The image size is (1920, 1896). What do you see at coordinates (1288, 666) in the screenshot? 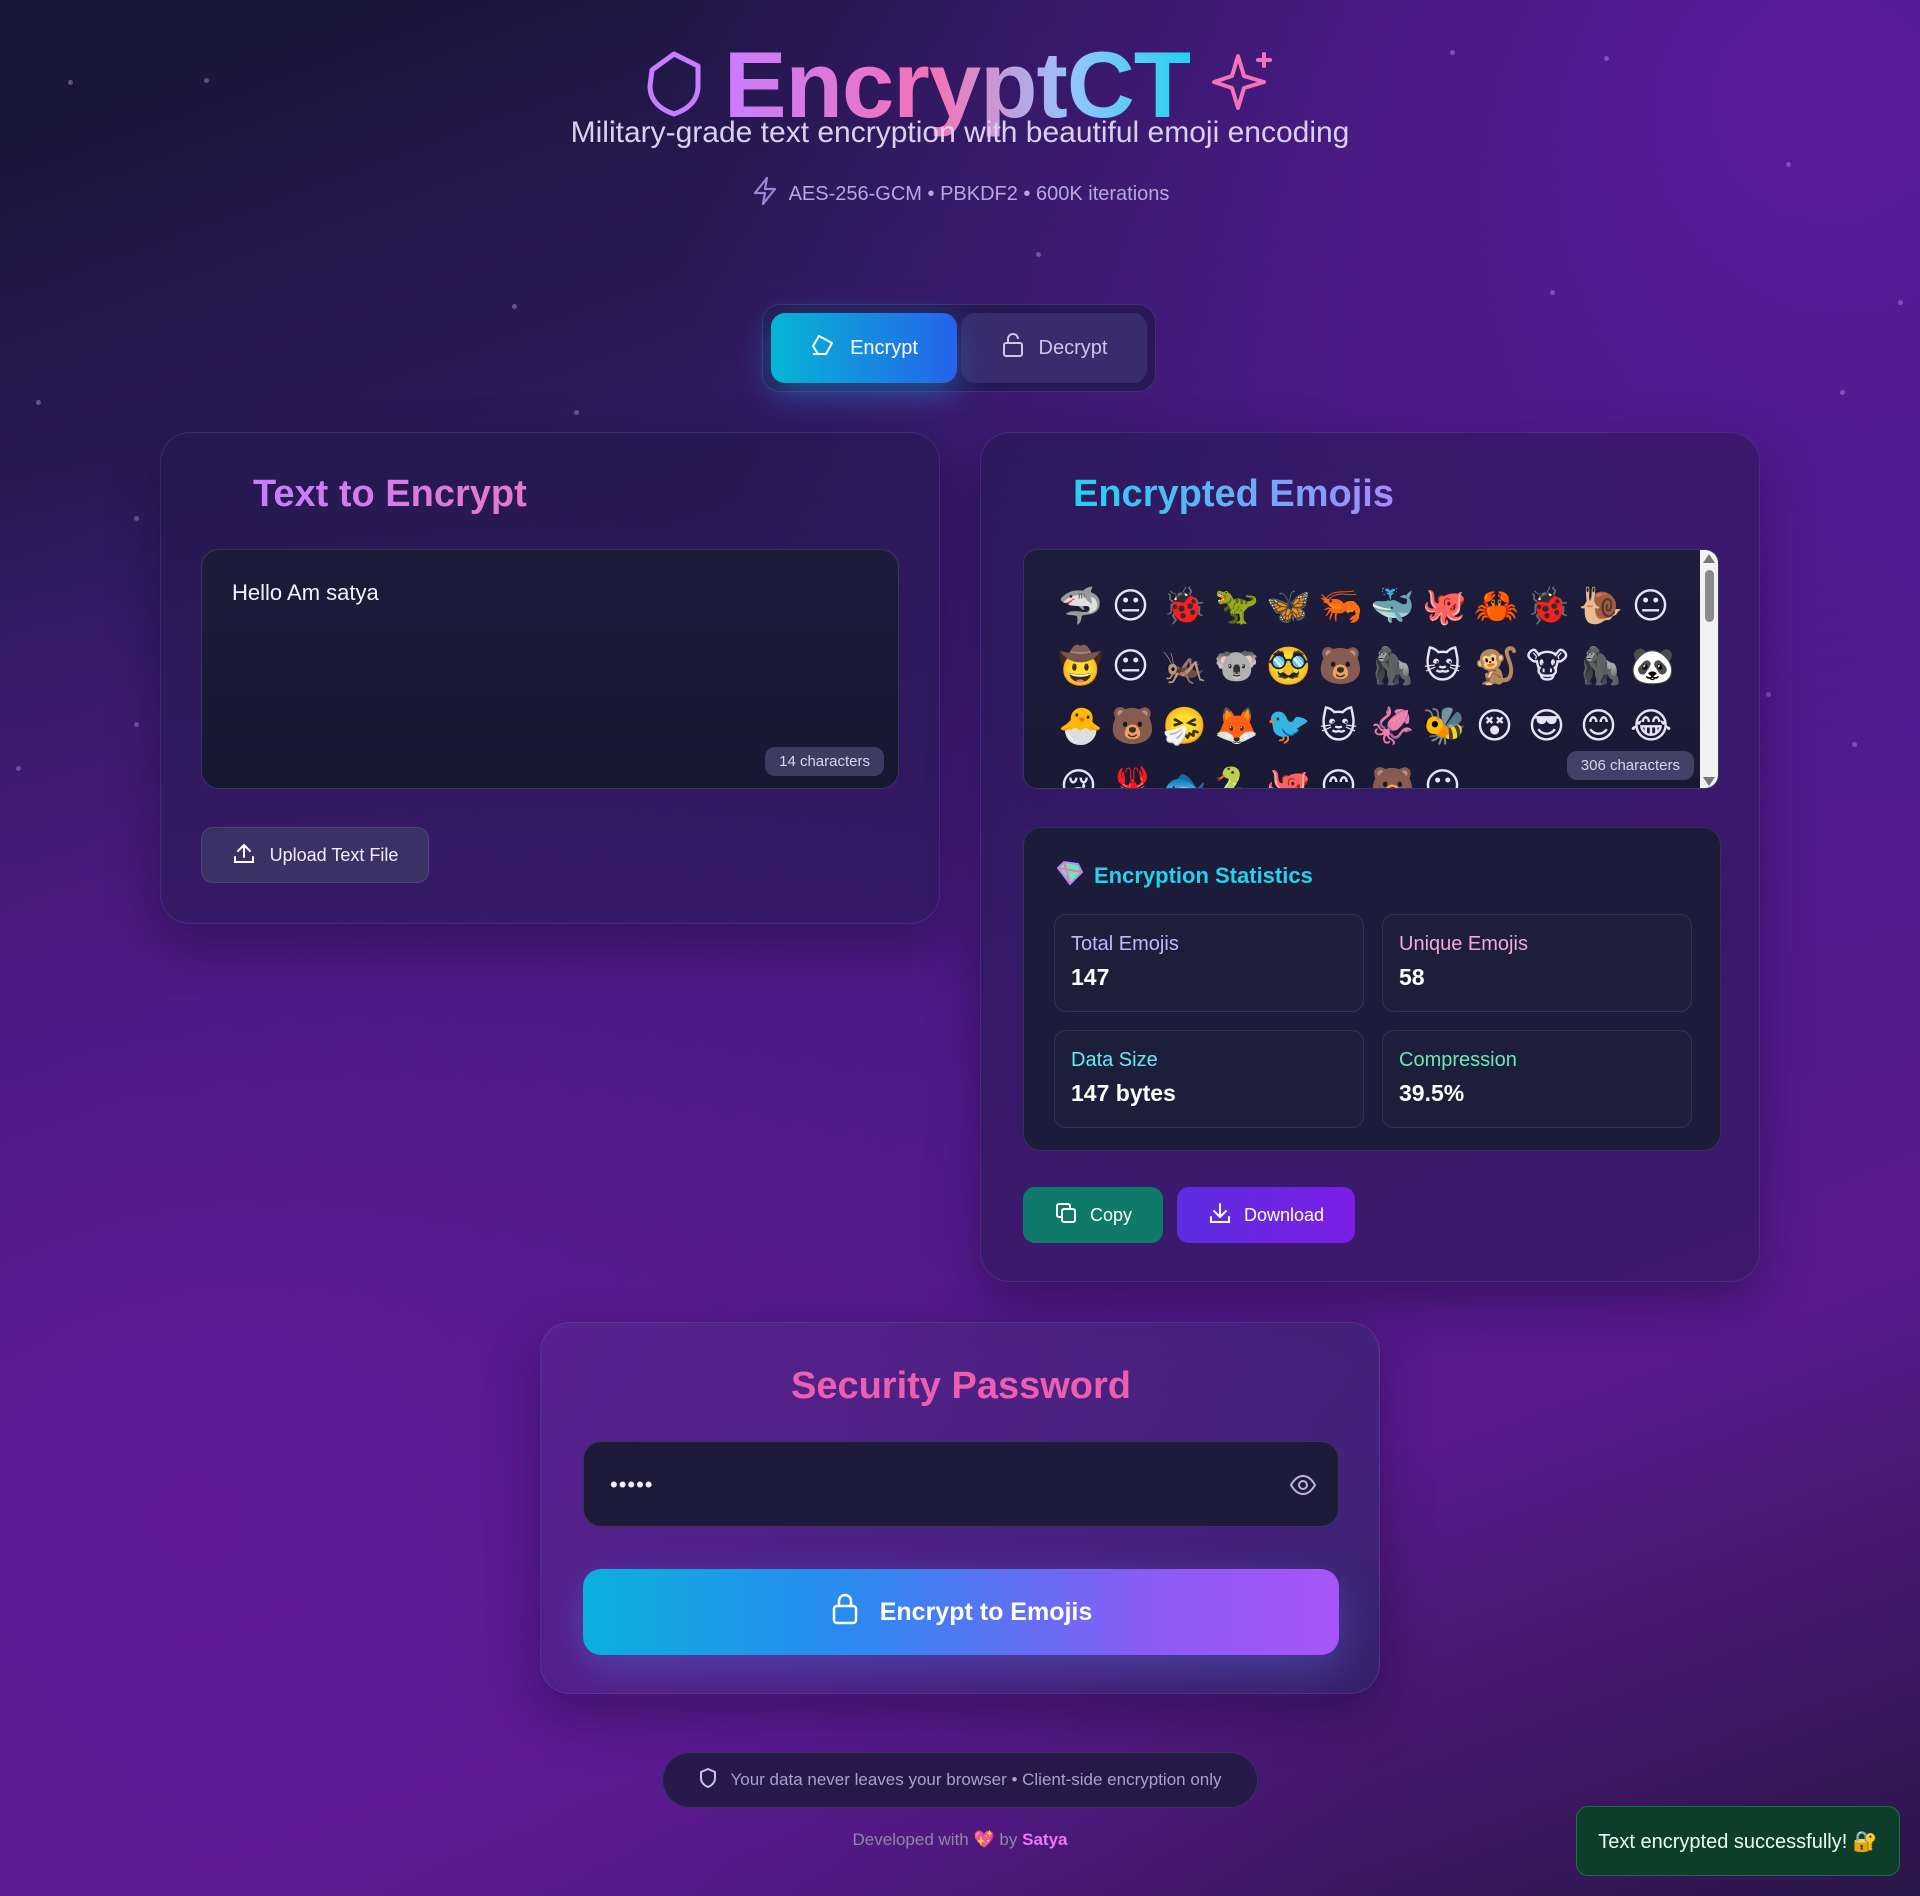
I see `emoji-glyph: 🥸` at bounding box center [1288, 666].